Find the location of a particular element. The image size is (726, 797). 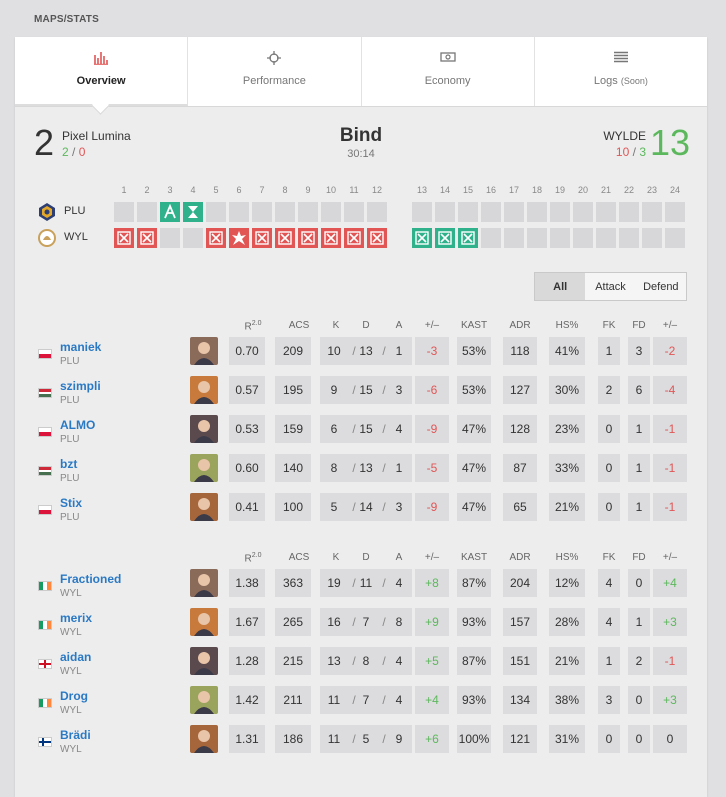

player-team: PLU is located at coordinates (70, 439).